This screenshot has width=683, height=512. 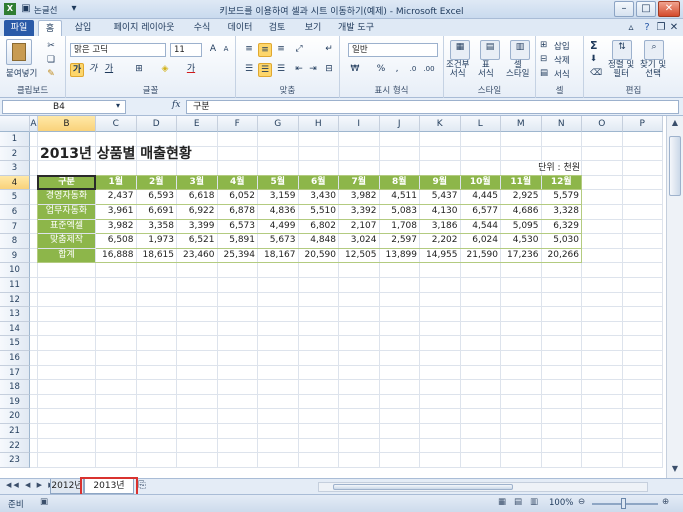 I want to click on row-header-10: 10, so click(x=15, y=270).